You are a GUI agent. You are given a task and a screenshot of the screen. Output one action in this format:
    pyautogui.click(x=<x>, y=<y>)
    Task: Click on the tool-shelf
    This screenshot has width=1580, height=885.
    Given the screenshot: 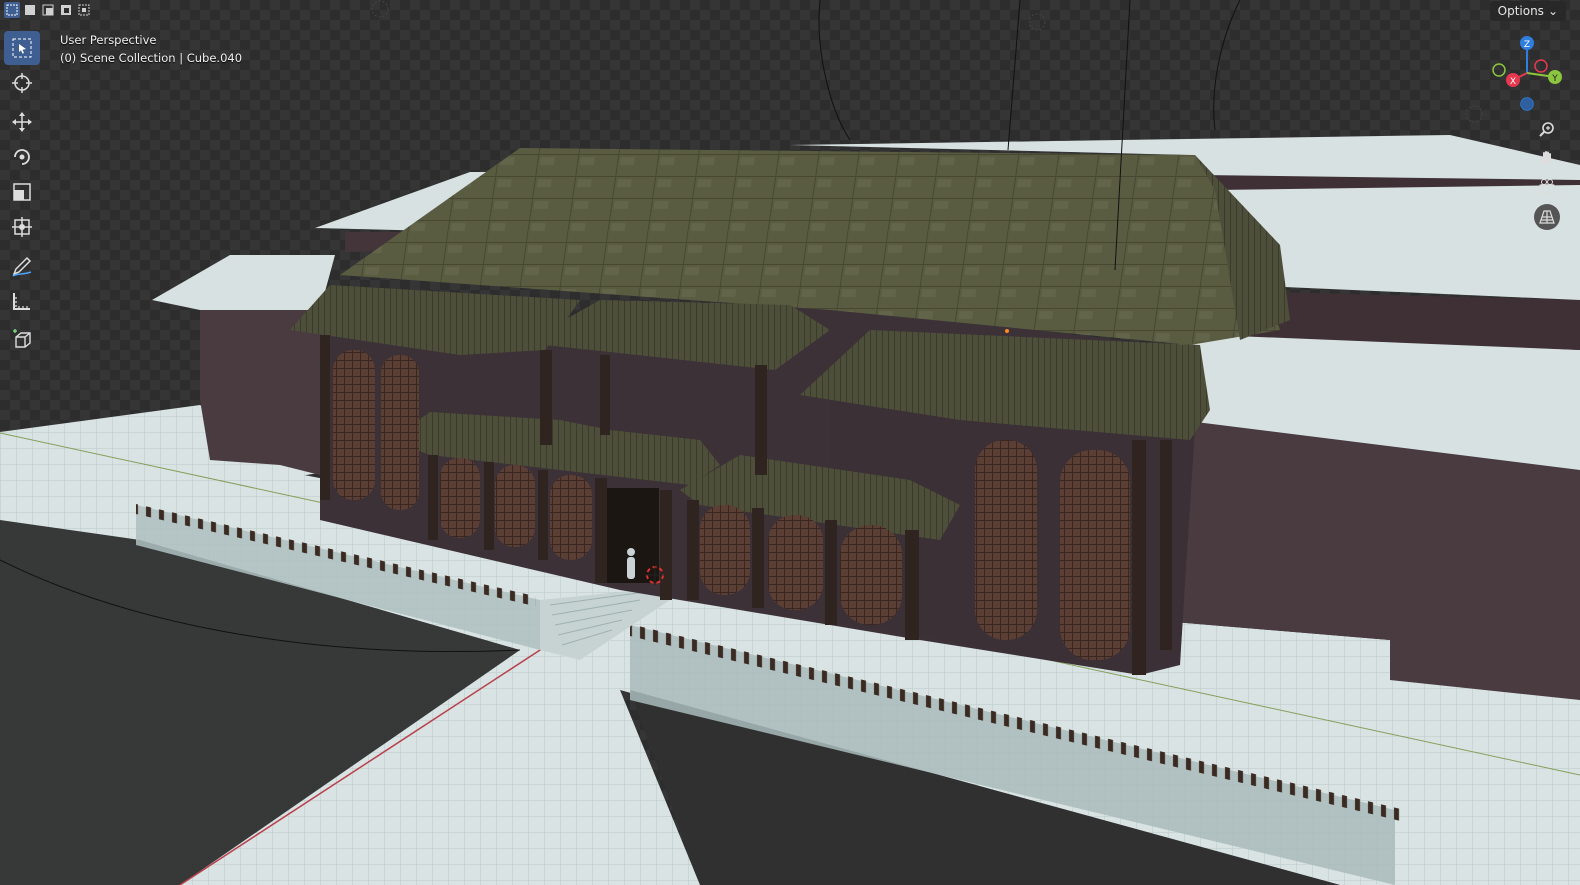 What is the action you would take?
    pyautogui.click(x=23, y=194)
    